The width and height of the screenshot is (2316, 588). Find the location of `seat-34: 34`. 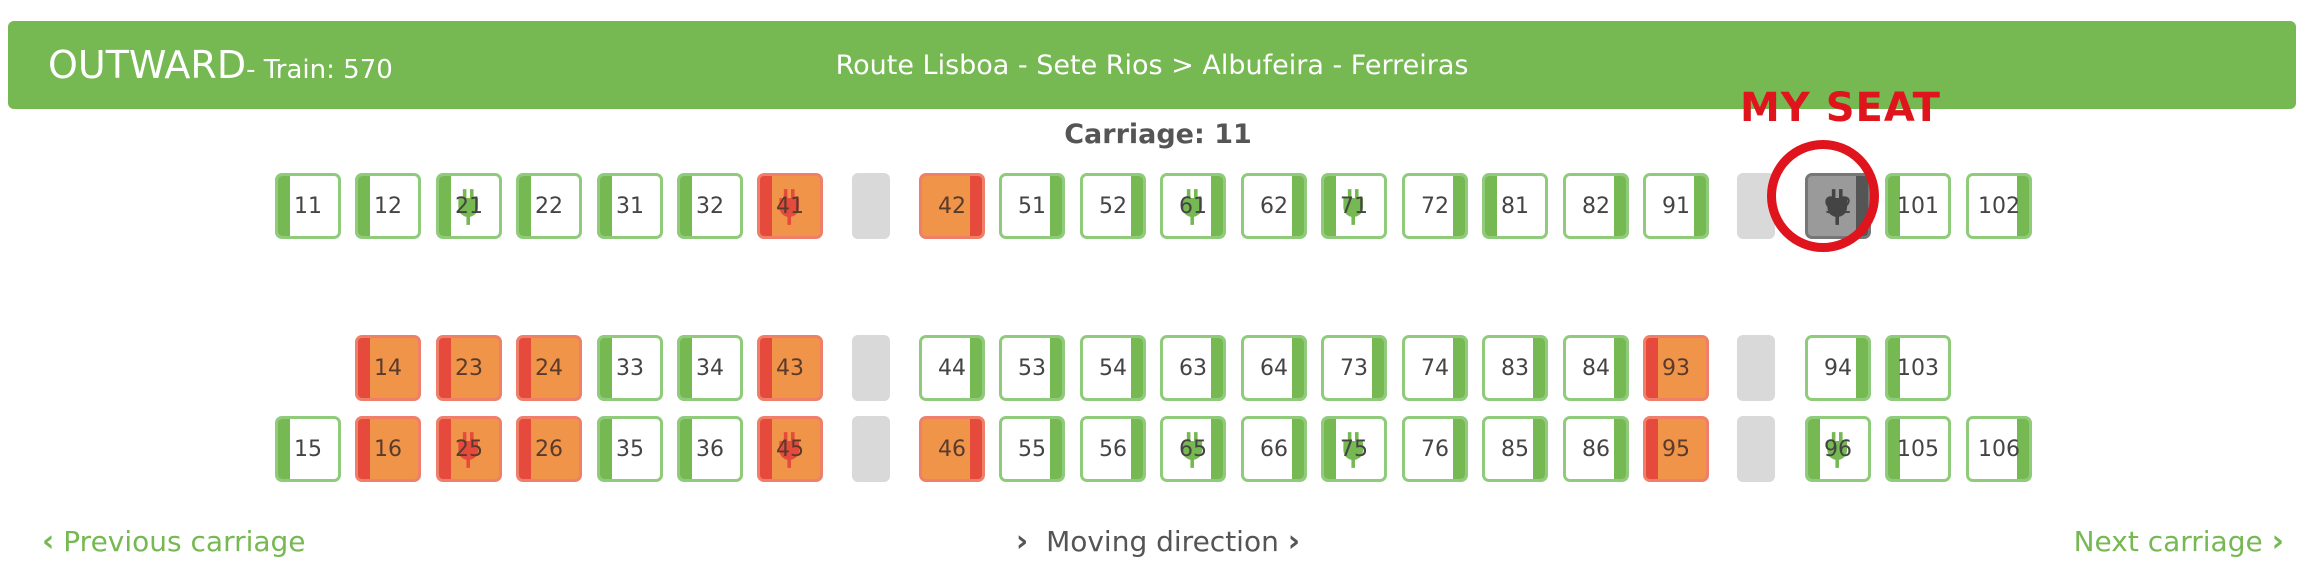

seat-34: 34 is located at coordinates (710, 368).